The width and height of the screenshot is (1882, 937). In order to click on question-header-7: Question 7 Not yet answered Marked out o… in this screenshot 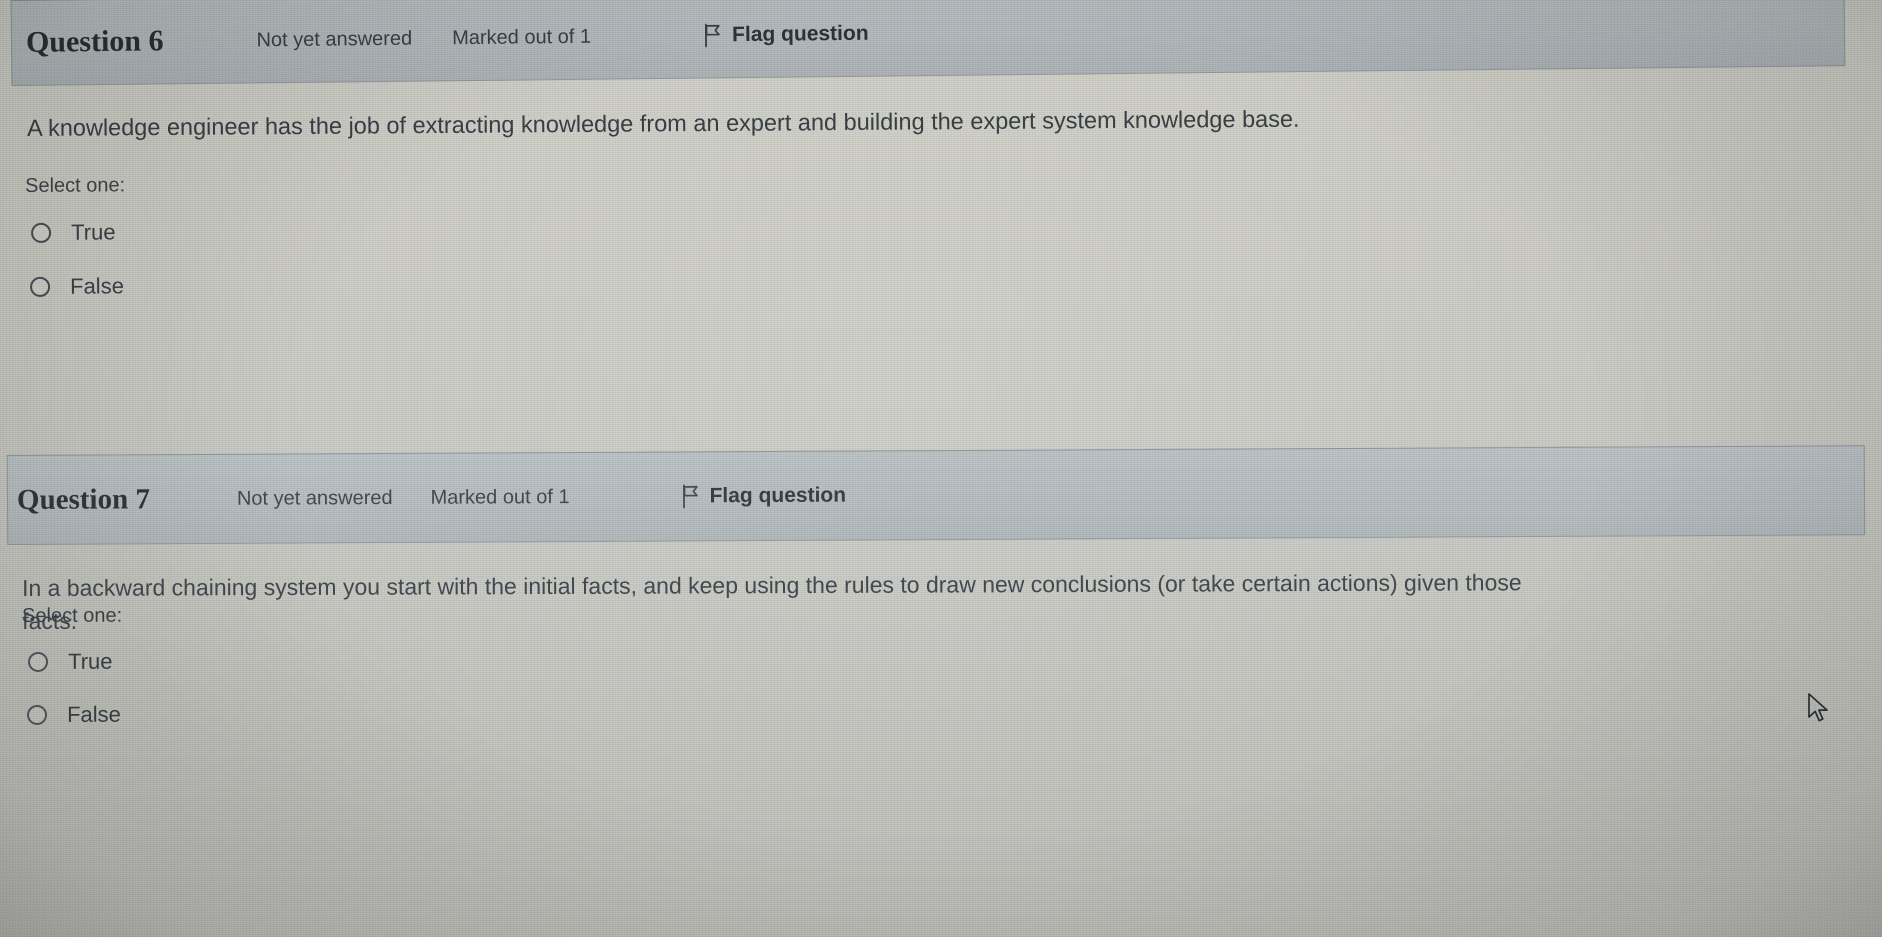, I will do `click(936, 495)`.